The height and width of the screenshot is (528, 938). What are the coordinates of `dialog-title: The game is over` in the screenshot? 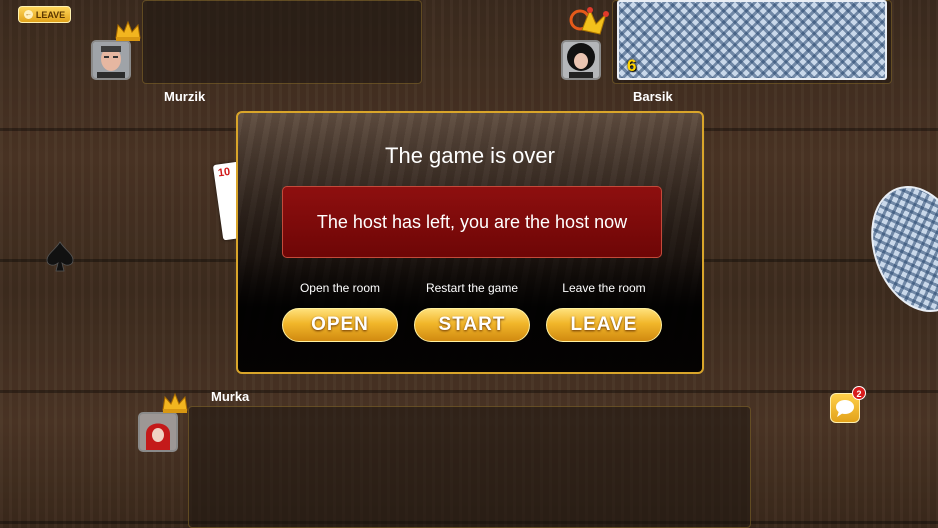 It's located at (470, 155).